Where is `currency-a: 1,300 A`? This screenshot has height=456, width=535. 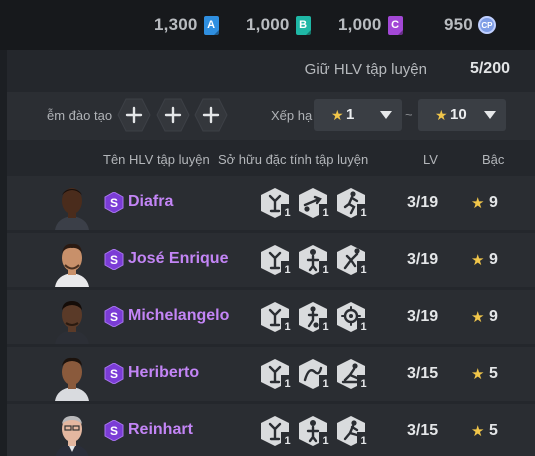
currency-a: 1,300 A is located at coordinates (186, 25).